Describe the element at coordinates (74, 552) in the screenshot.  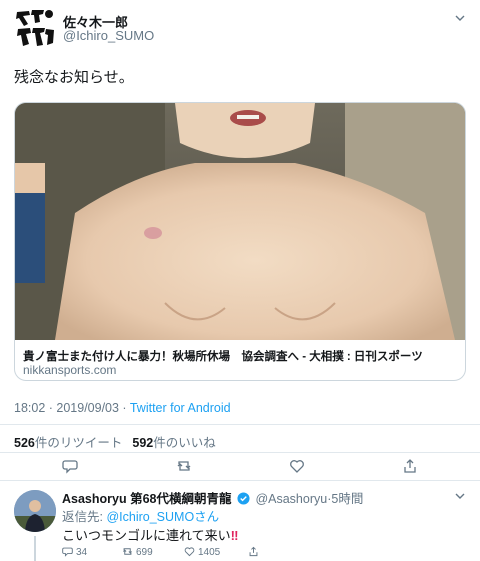
I see `reply-reply-action: 34` at that location.